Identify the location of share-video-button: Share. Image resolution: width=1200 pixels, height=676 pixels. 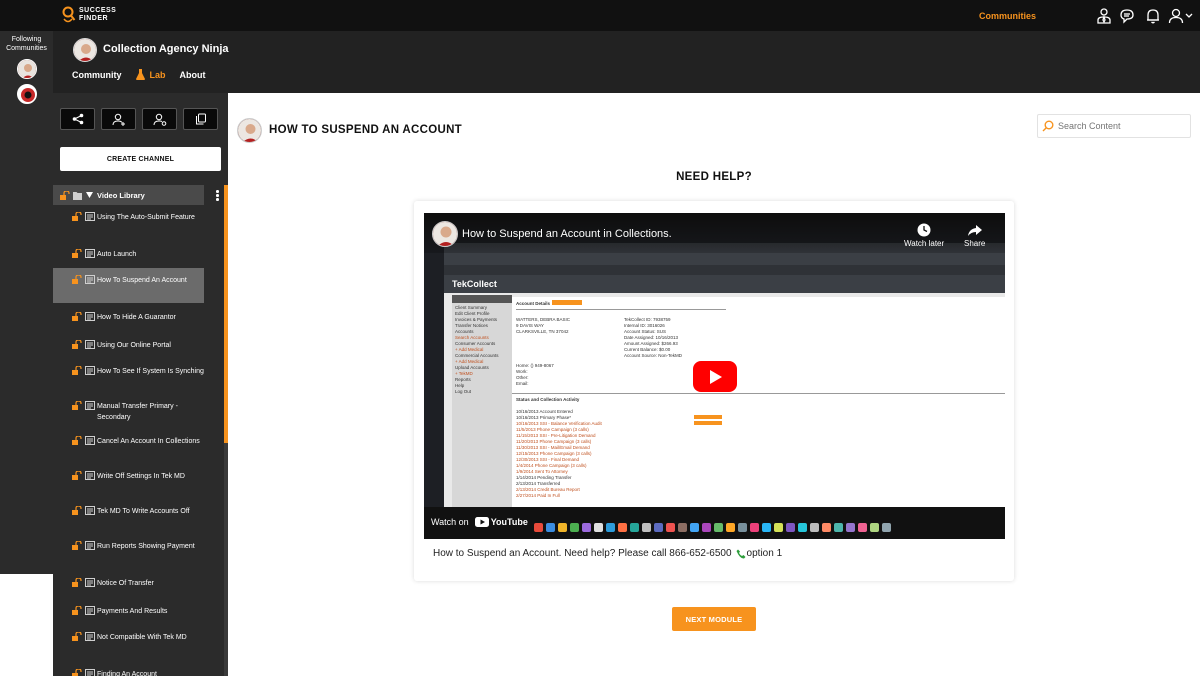
(975, 236).